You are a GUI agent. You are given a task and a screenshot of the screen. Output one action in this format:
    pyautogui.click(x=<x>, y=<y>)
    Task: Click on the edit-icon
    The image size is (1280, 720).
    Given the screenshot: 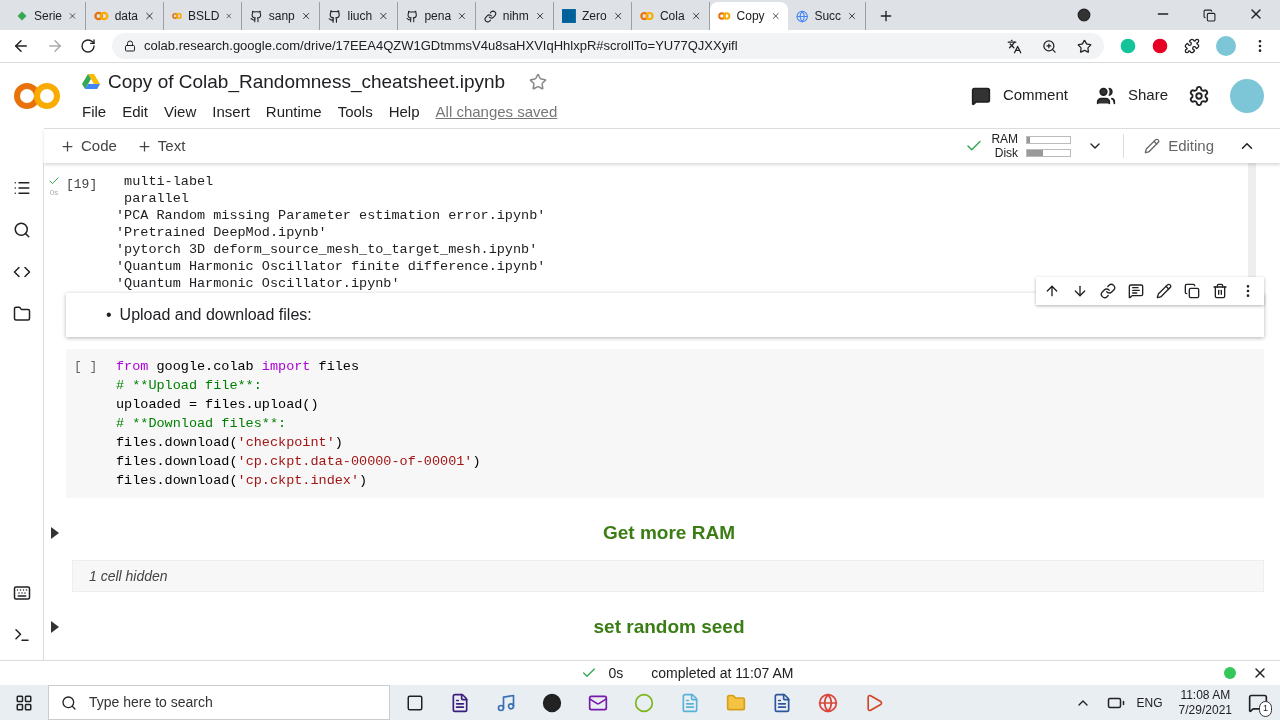 What is the action you would take?
    pyautogui.click(x=1164, y=291)
    